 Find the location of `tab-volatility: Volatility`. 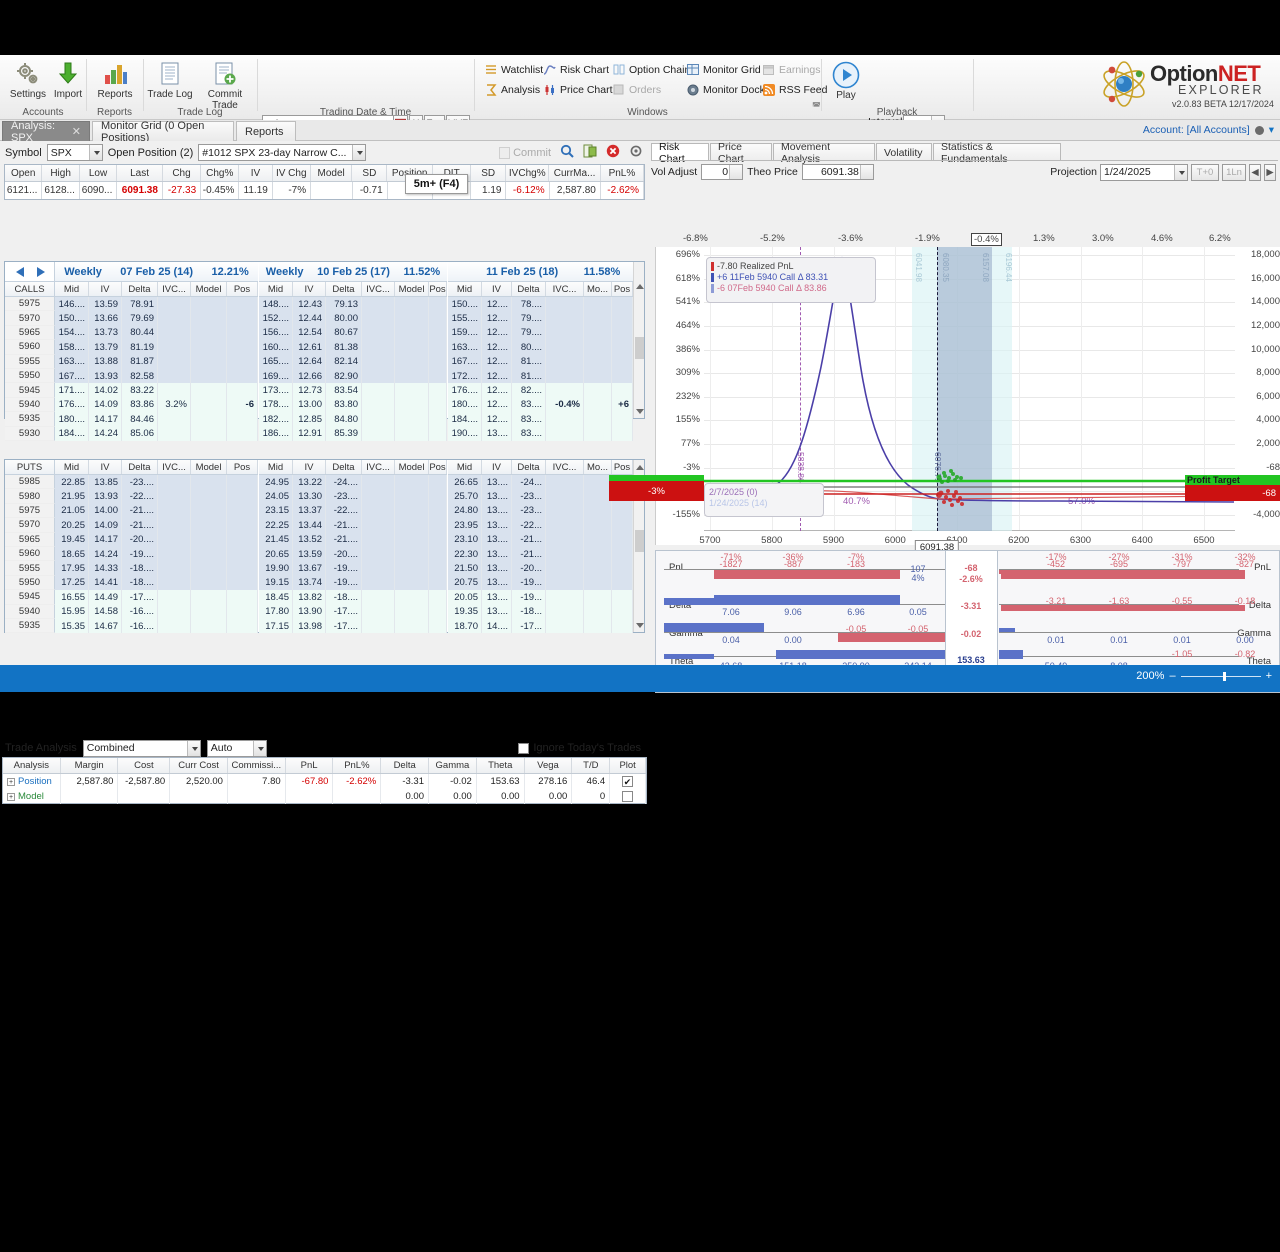

tab-volatility: Volatility is located at coordinates (904, 152).